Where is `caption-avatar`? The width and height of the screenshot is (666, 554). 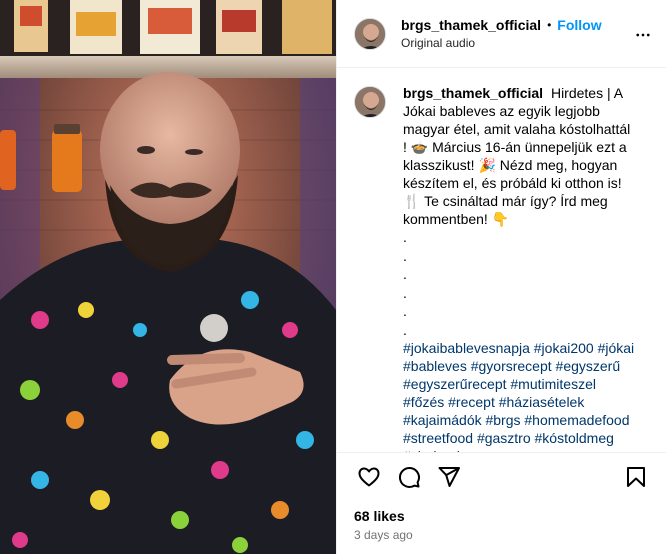 caption-avatar is located at coordinates (370, 102).